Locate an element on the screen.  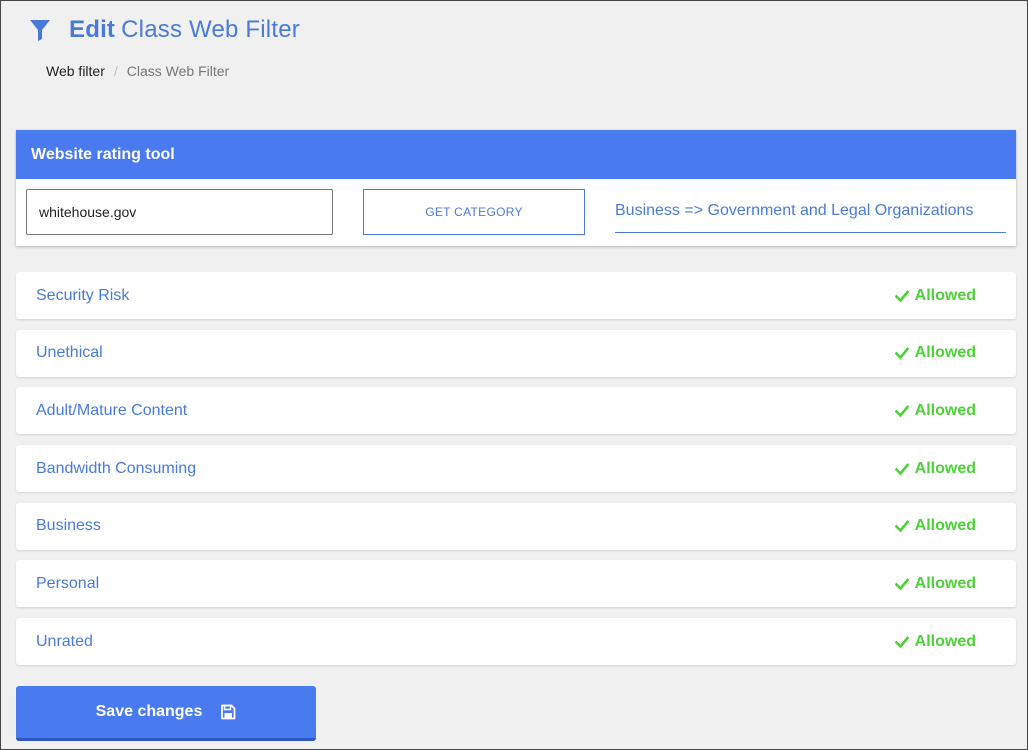
category-row-security-risk: Security Risk Allowed is located at coordinates (516, 295).